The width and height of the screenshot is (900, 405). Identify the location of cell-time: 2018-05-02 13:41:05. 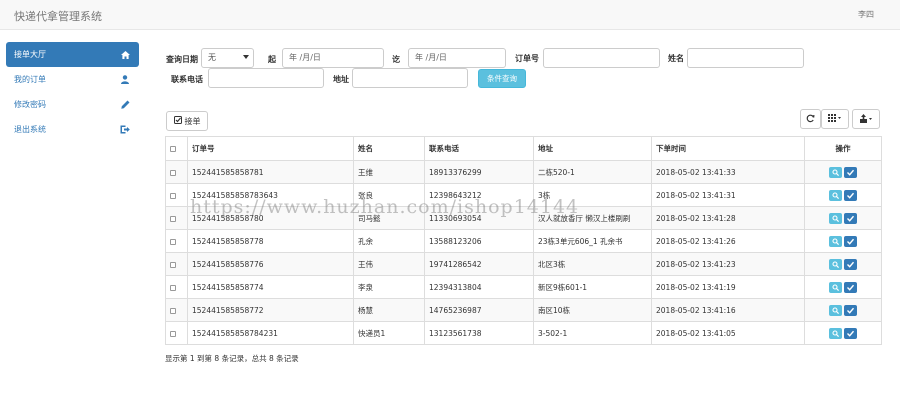
(728, 333).